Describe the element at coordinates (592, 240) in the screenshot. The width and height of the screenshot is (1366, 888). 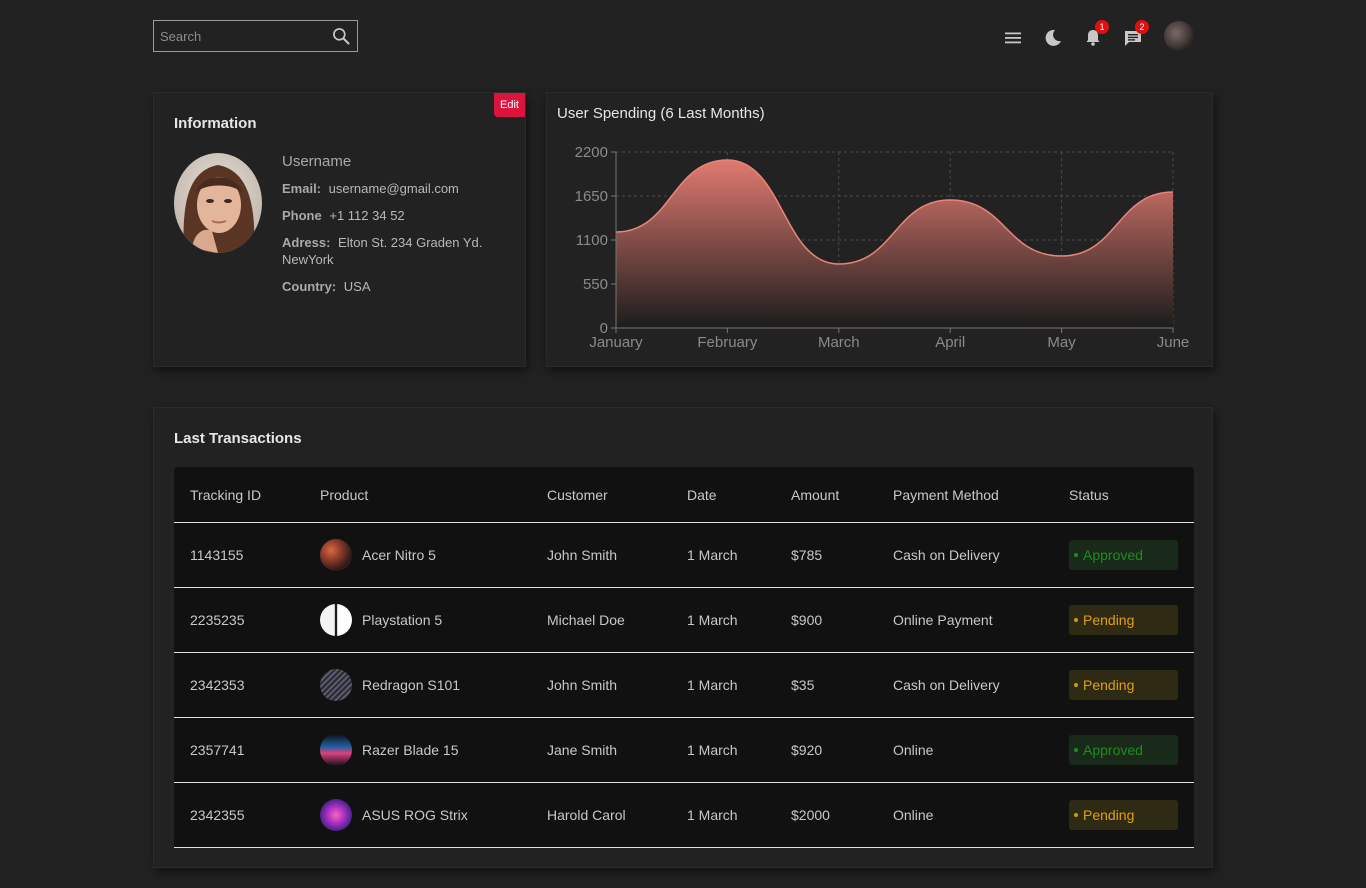
I see `y-tick-label: 1100` at that location.